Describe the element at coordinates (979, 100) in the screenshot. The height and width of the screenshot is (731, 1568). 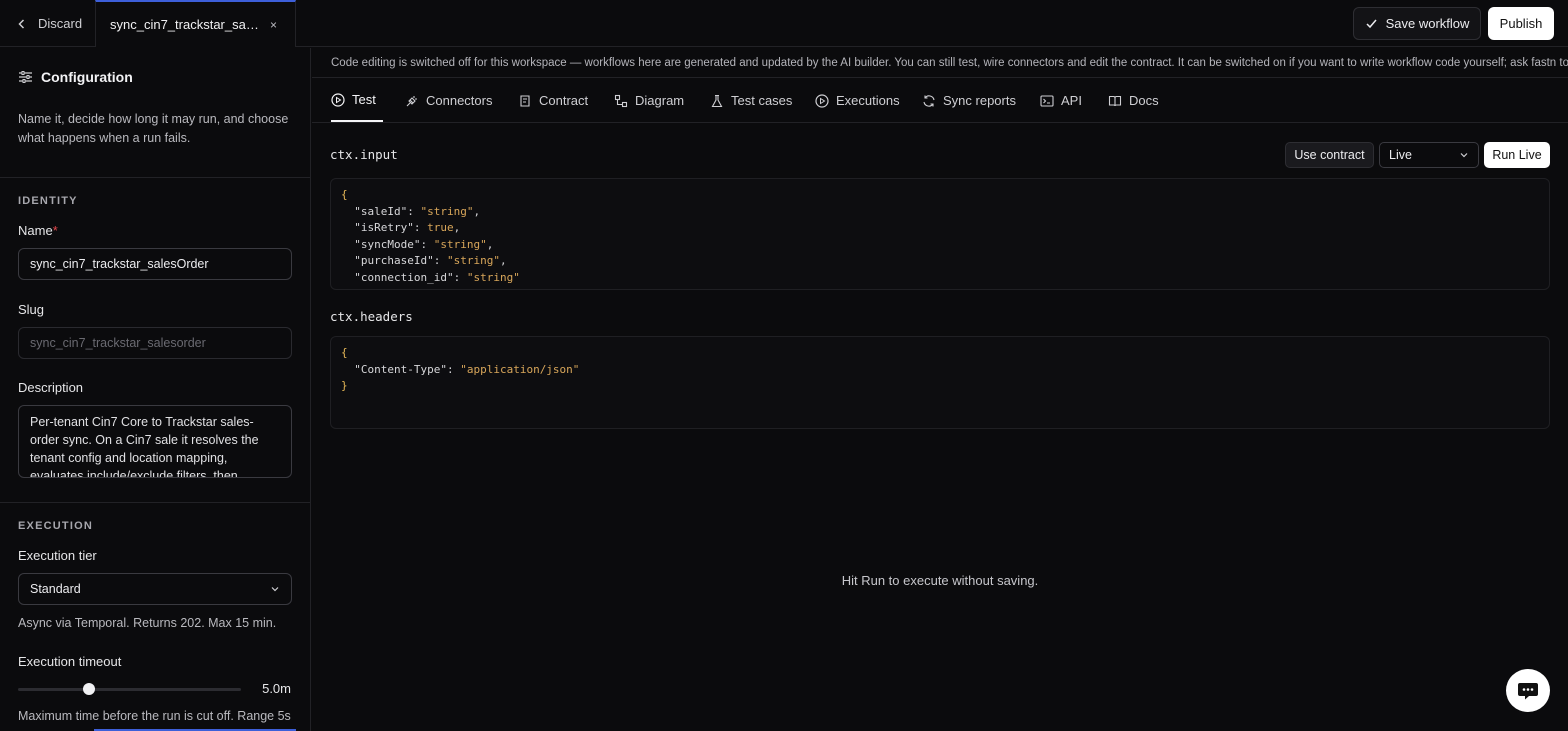
I see `tab-label: Sync reports` at that location.